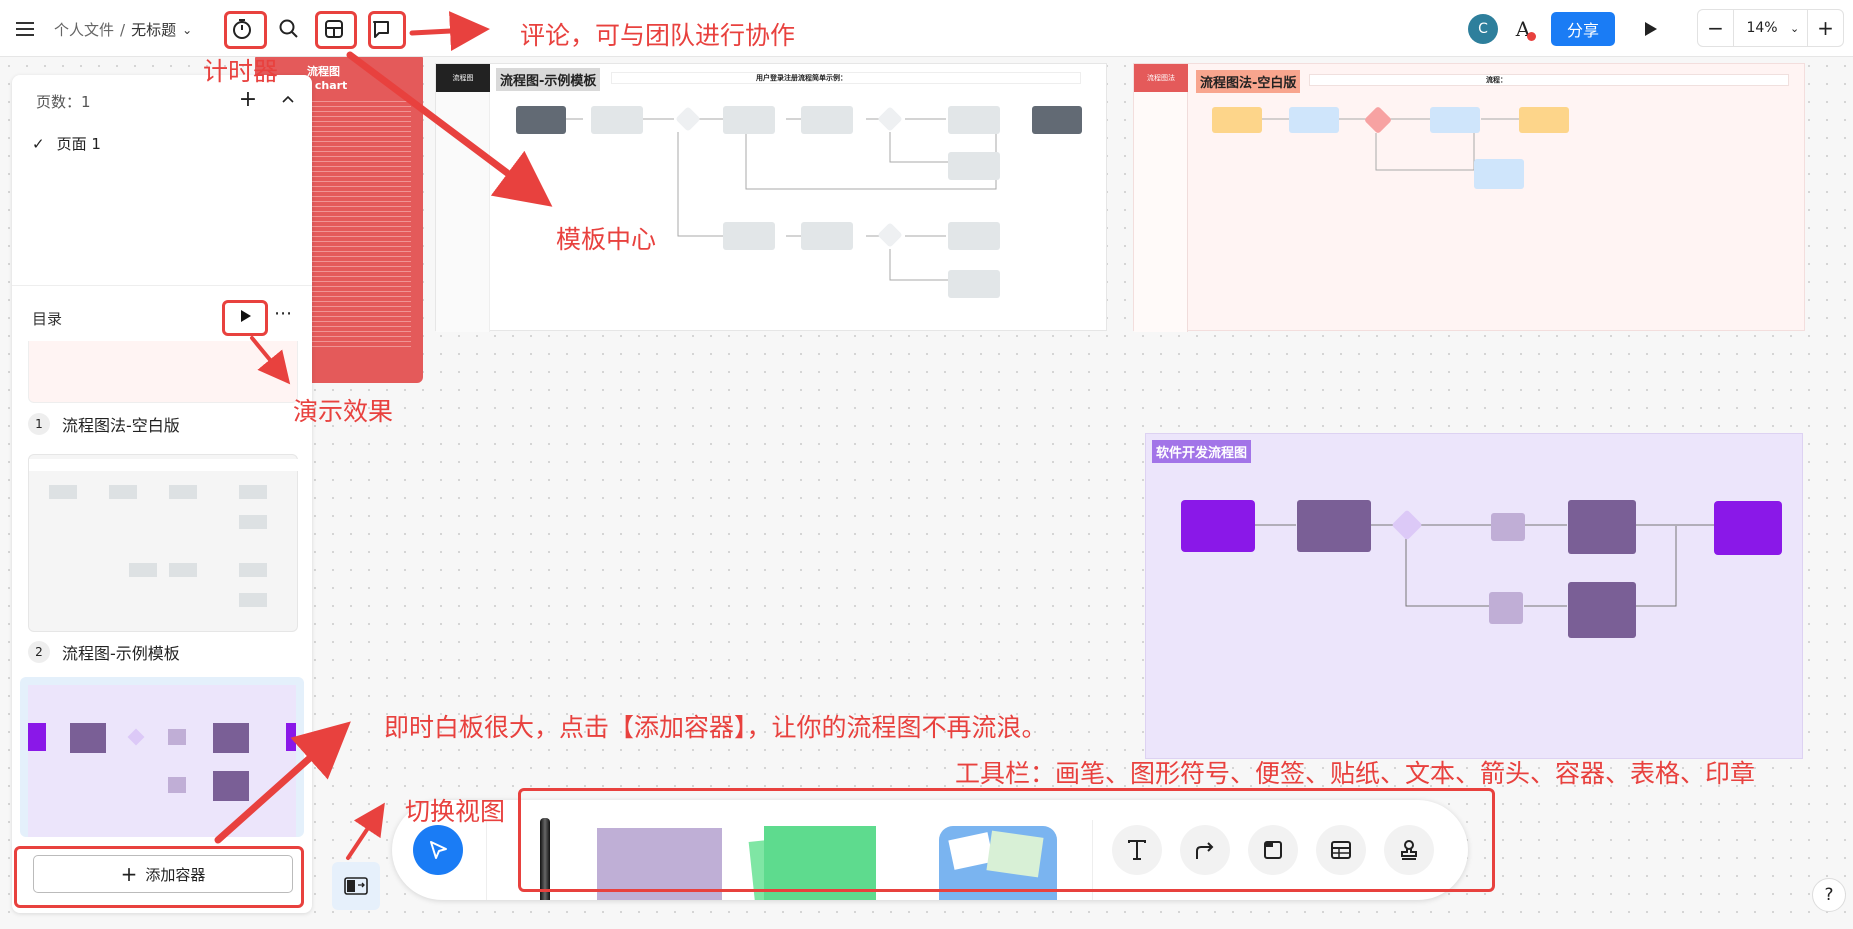 This screenshot has width=1853, height=929. I want to click on add-page-icon: +, so click(248, 99).